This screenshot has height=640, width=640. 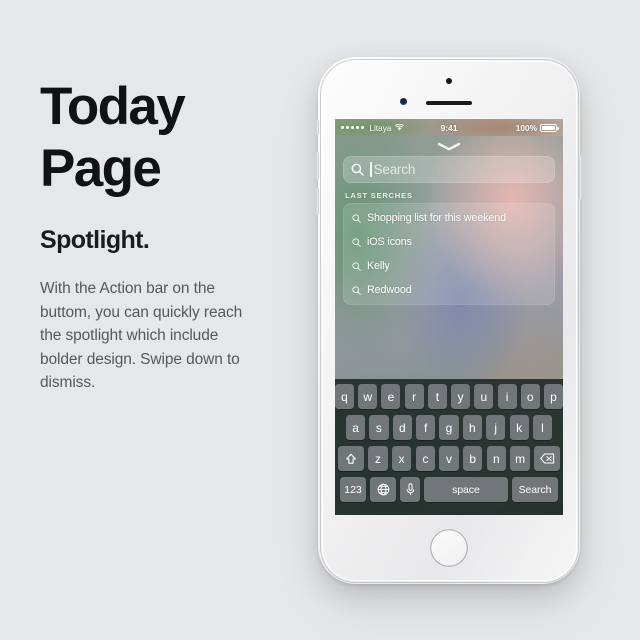 What do you see at coordinates (553, 396) in the screenshot?
I see `key-p: p` at bounding box center [553, 396].